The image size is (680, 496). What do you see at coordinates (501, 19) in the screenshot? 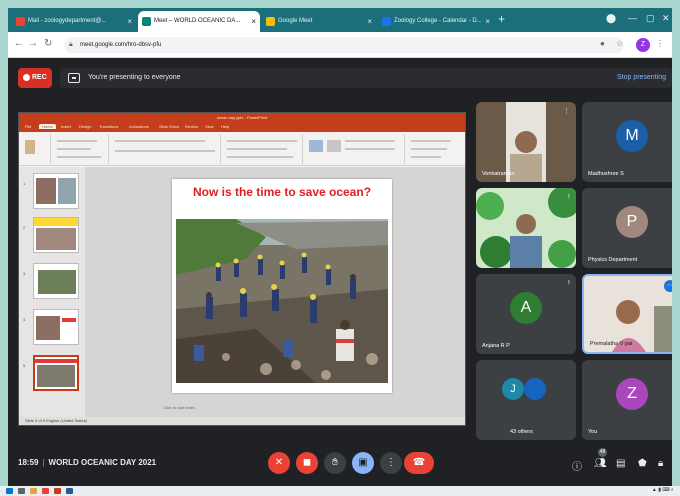
I see `new-tab-icon: +` at bounding box center [501, 19].